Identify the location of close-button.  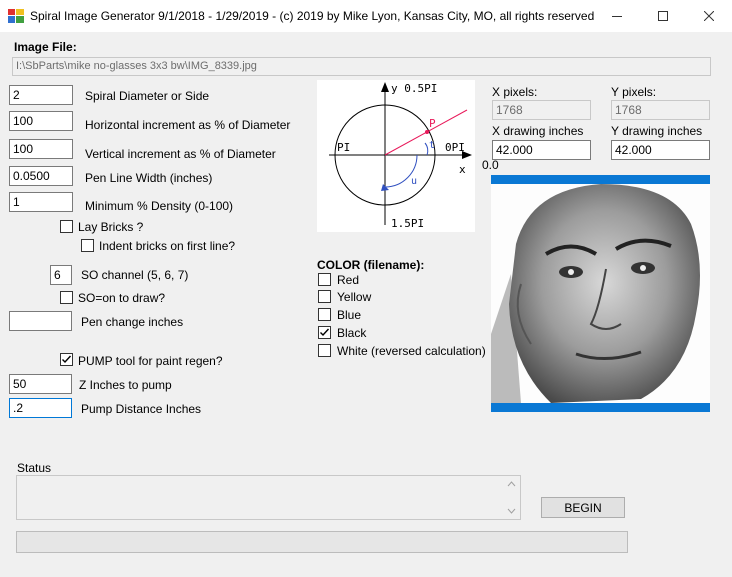
(709, 16).